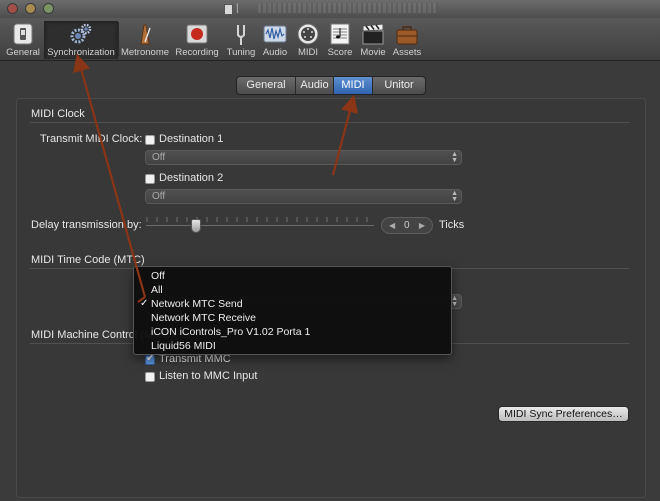 The image size is (660, 501). Describe the element at coordinates (81, 33) in the screenshot. I see `gears-icon` at that location.